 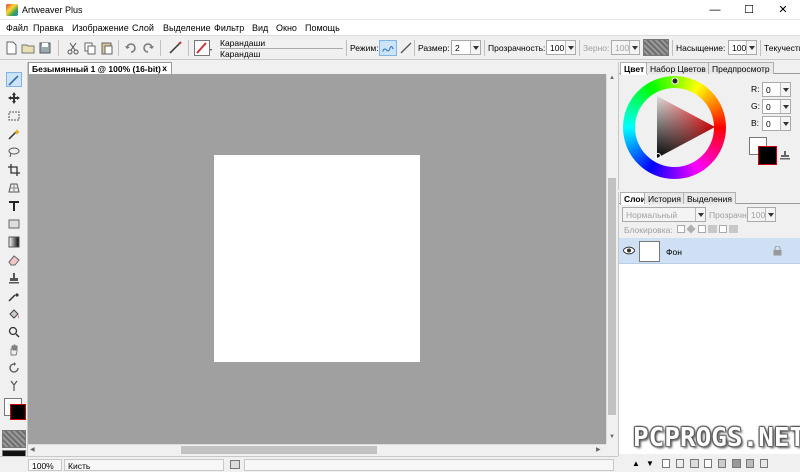 I want to click on mode-freehand-icon, so click(x=388, y=48).